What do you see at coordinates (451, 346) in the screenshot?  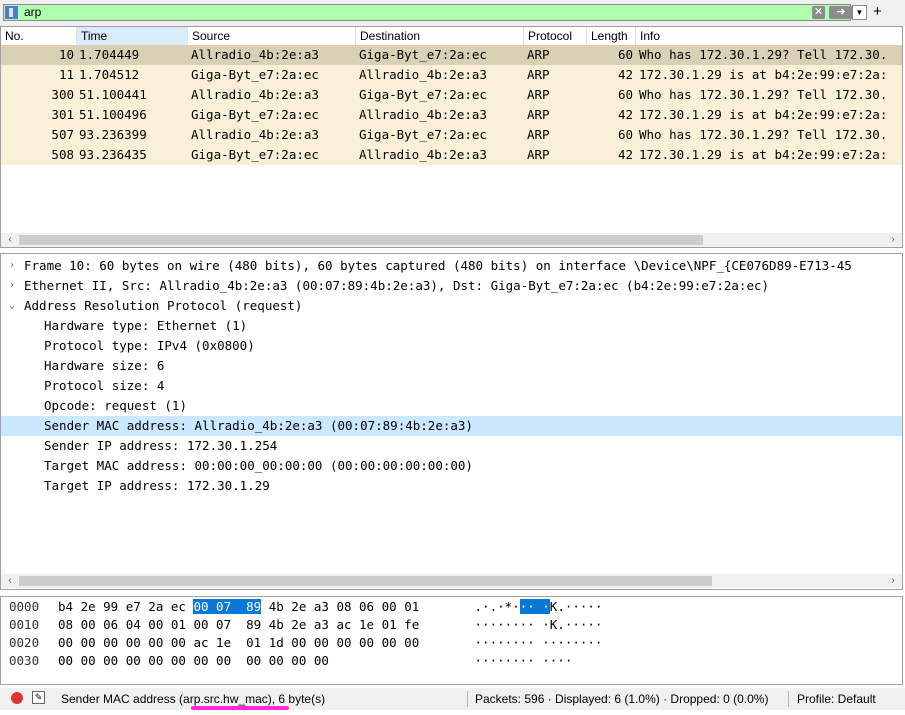 I see `detail-tree-item: Protocol type: IPv4 (0x0800)` at bounding box center [451, 346].